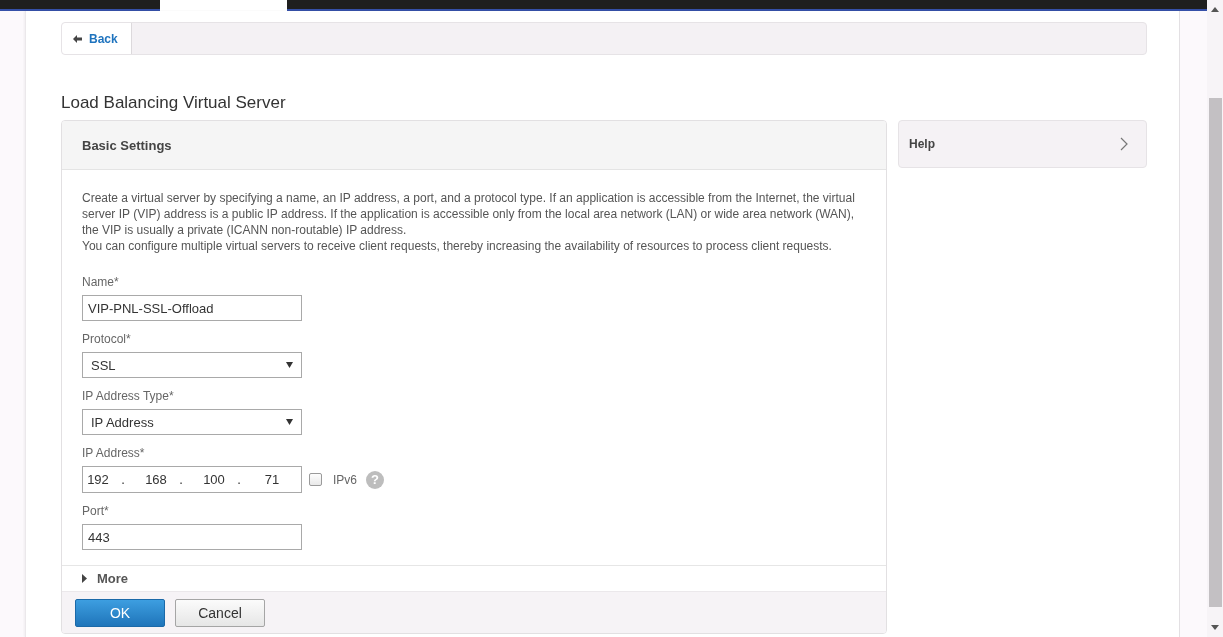 The image size is (1223, 637). What do you see at coordinates (156, 479) in the screenshot?
I see `ip-octet-field: 168` at bounding box center [156, 479].